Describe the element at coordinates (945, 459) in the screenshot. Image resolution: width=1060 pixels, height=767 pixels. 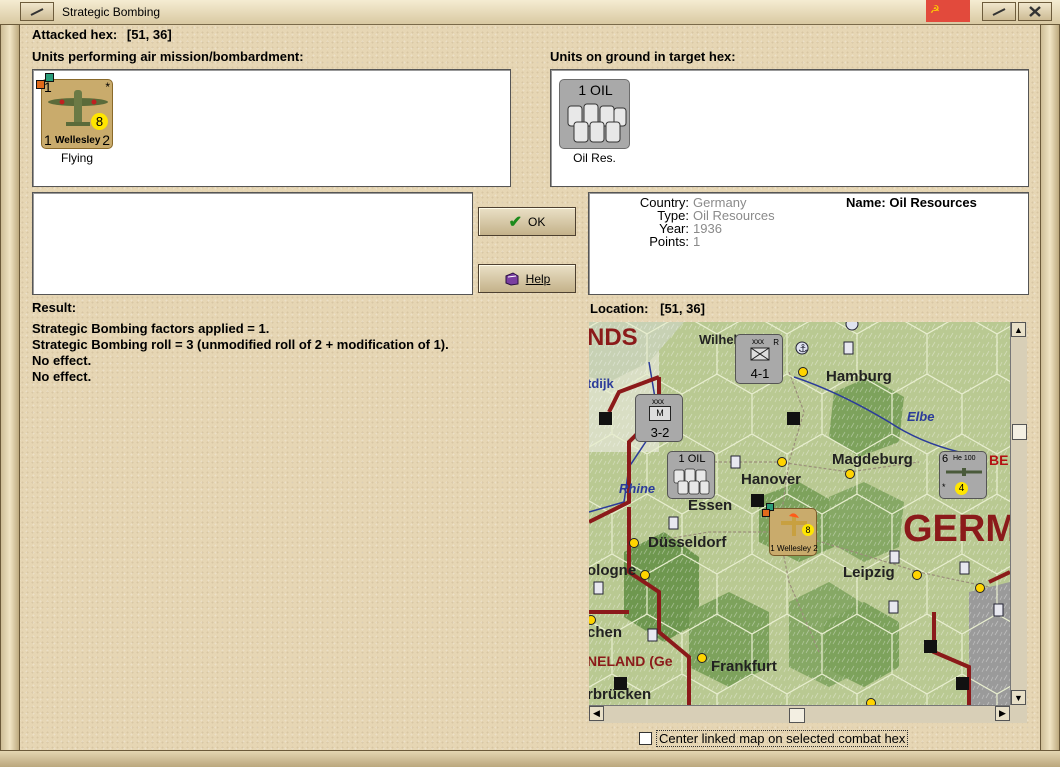
I see `he100-range: 6` at that location.